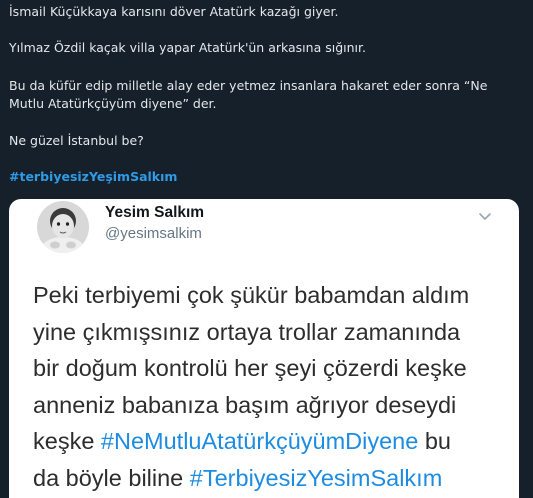  Describe the element at coordinates (434, 441) in the screenshot. I see `quoted-line-text: bu` at that location.